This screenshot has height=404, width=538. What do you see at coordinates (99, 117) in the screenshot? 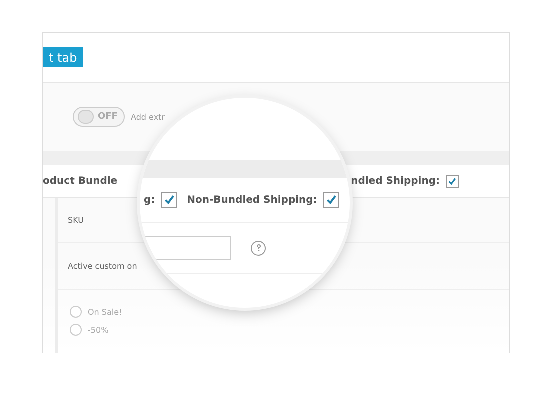
I see `toggle-switch: OFF` at bounding box center [99, 117].